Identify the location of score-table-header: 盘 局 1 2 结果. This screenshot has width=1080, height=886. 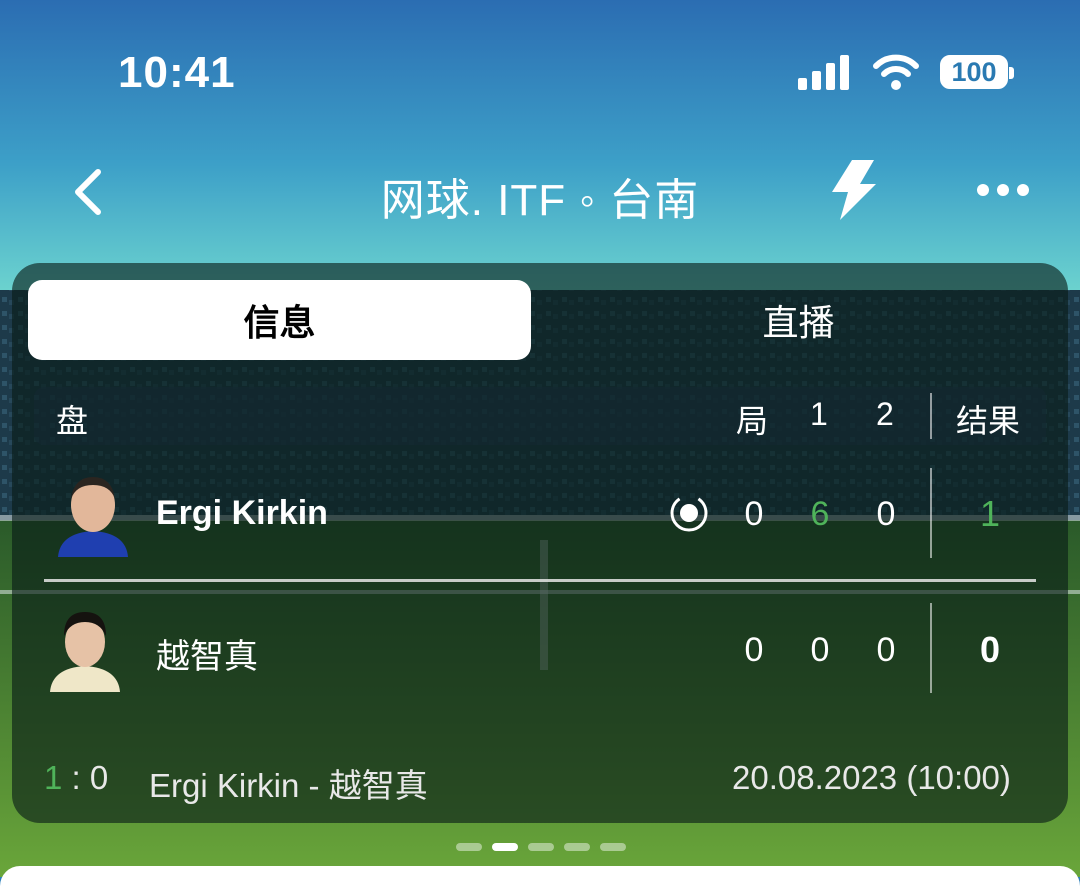
(540, 416).